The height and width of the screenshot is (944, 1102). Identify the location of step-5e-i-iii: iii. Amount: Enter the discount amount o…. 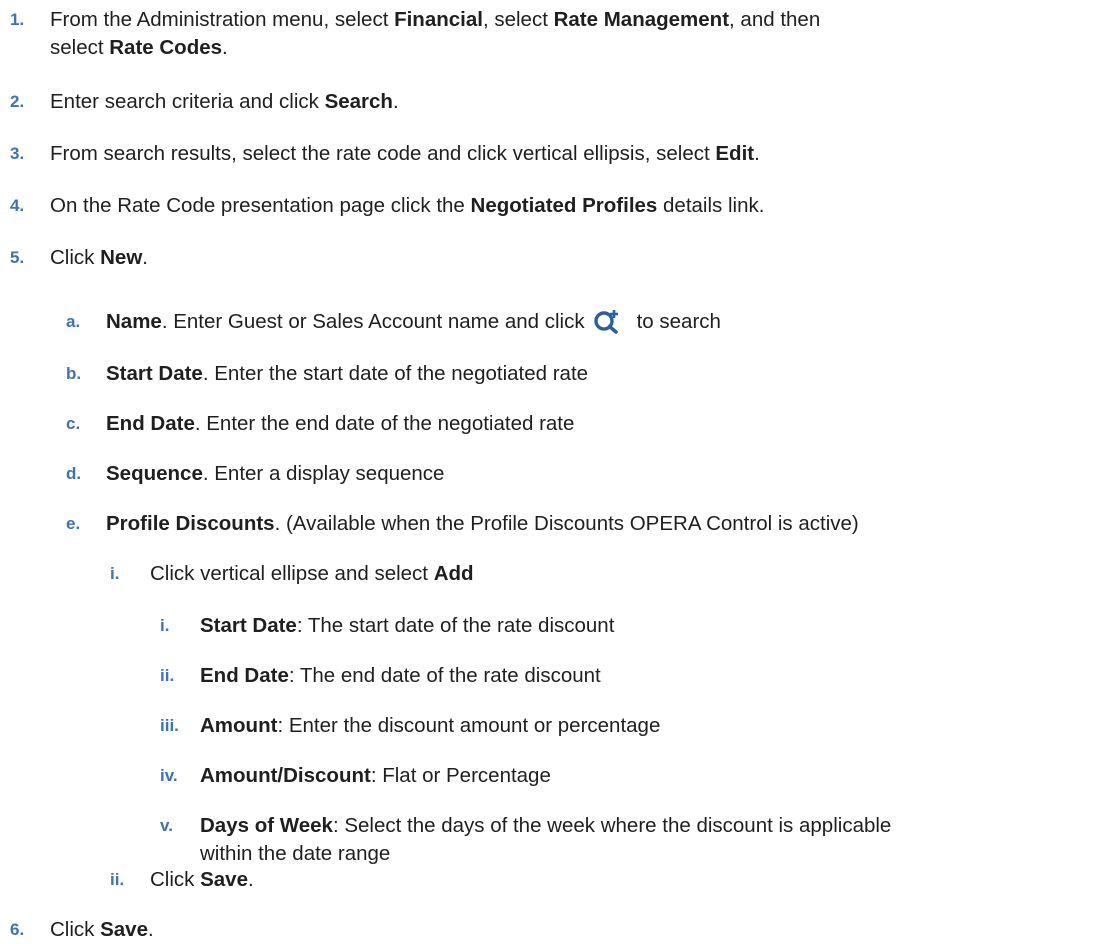
(410, 726).